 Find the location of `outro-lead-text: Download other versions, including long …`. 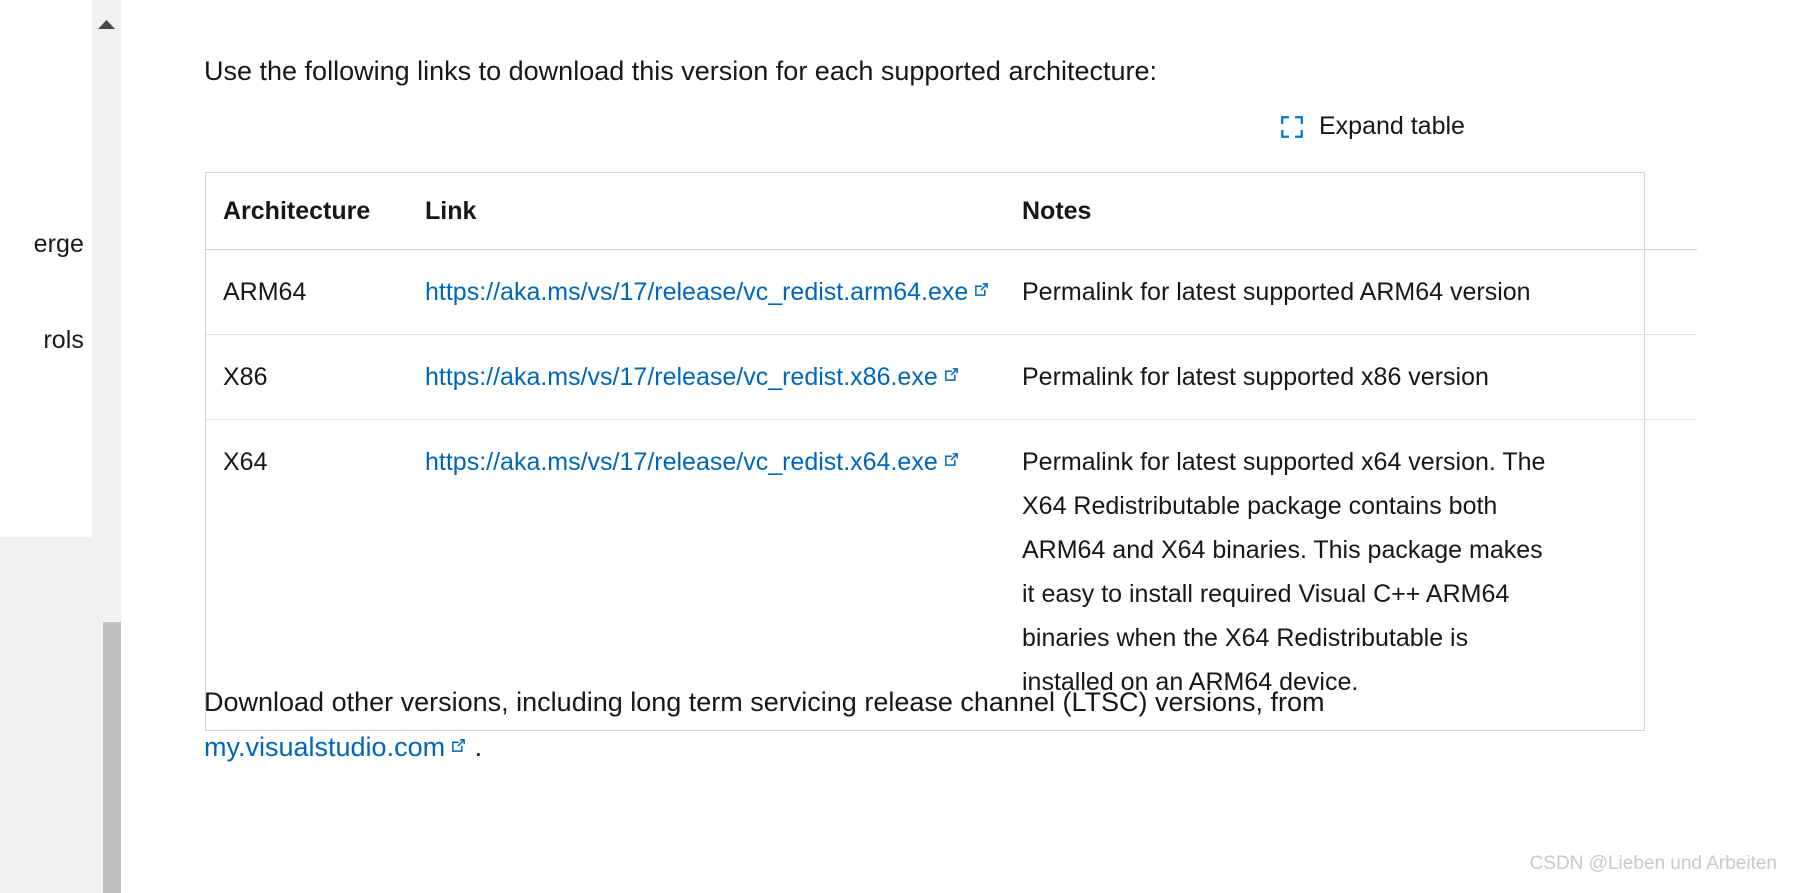

outro-lead-text: Download other versions, including long … is located at coordinates (764, 702).